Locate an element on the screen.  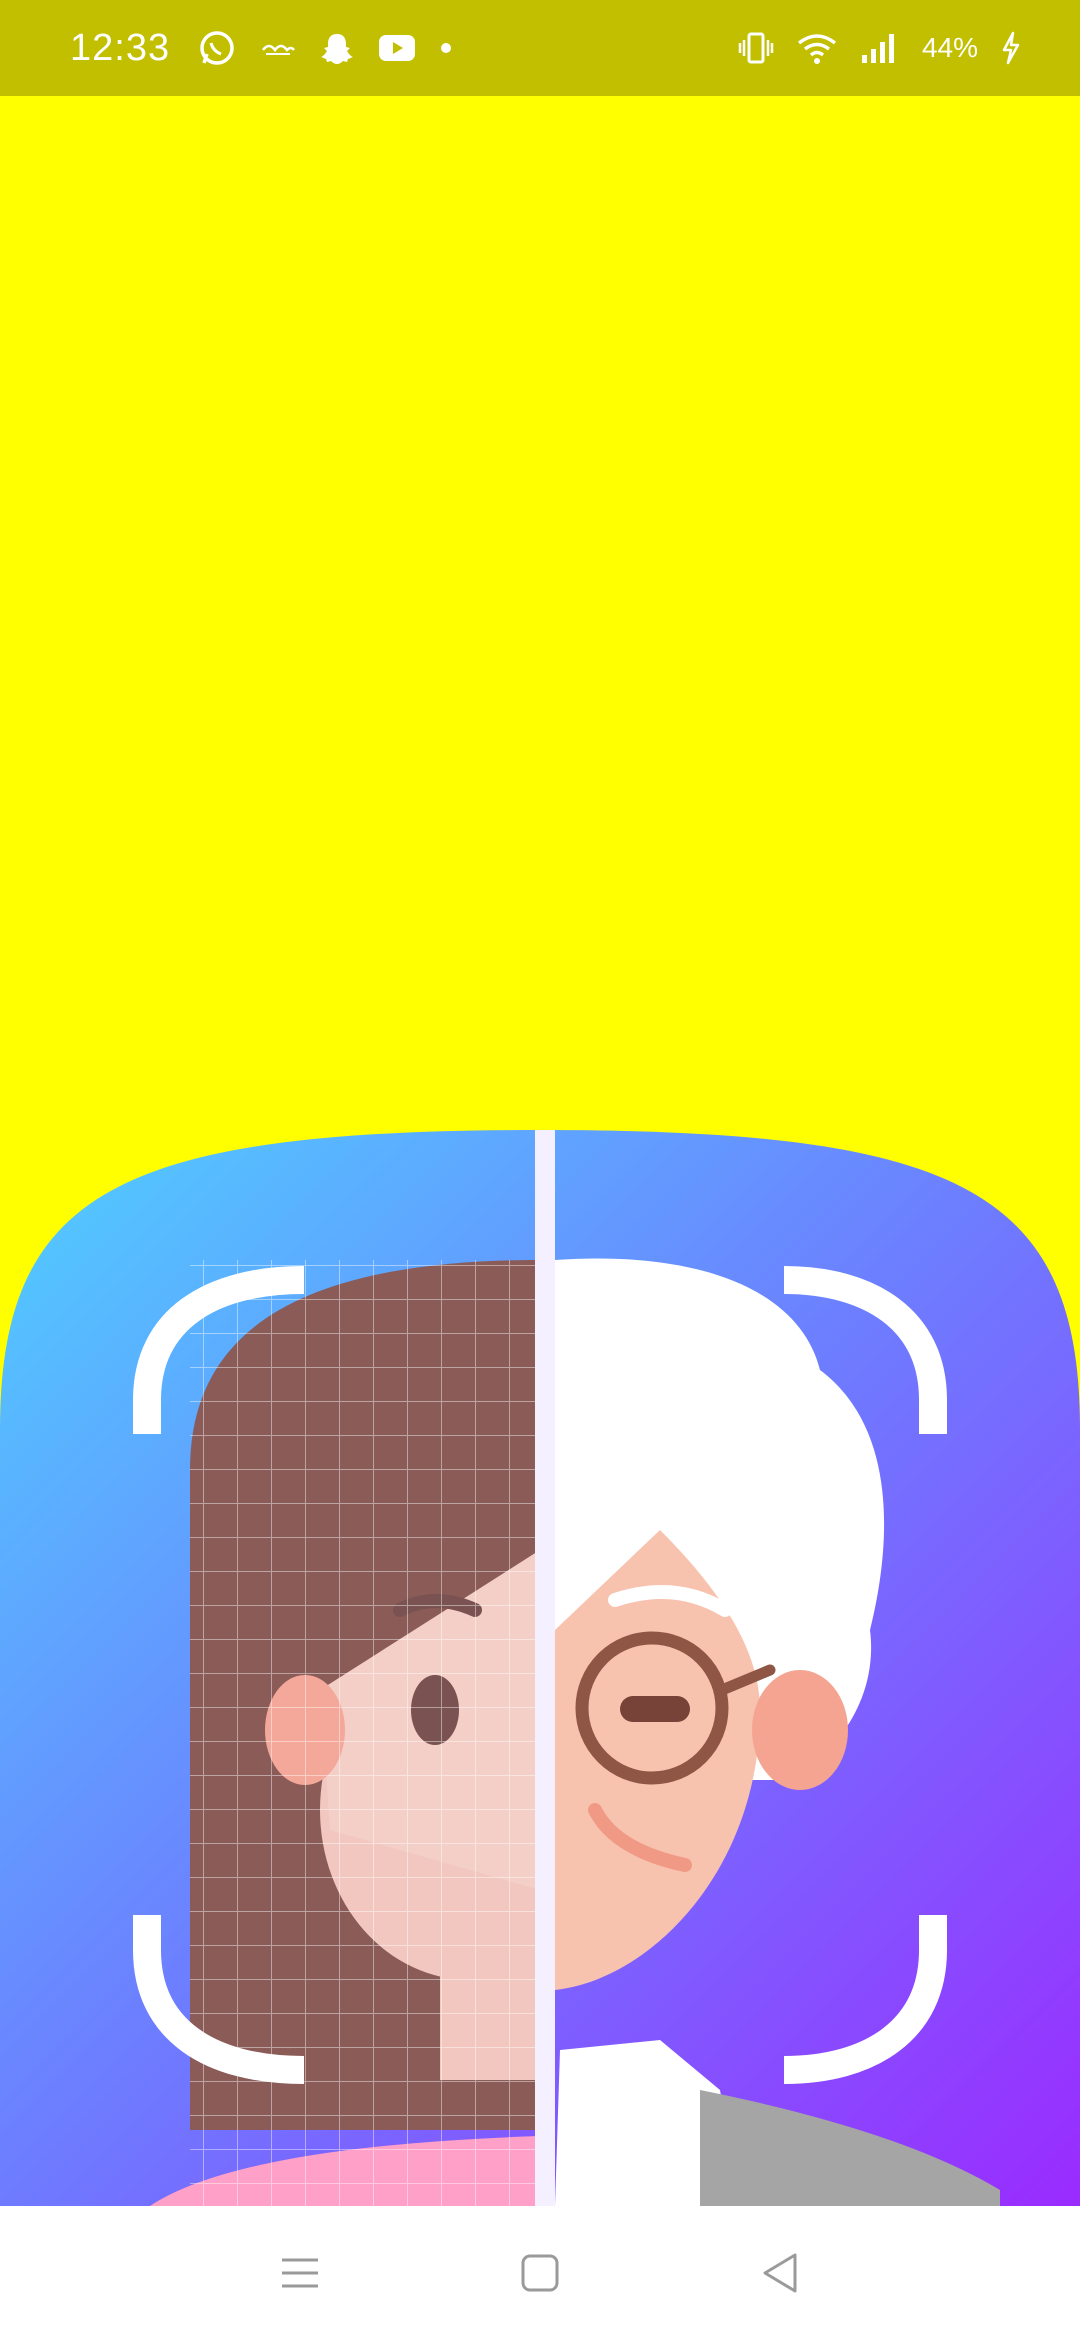
dot-icon is located at coordinates (446, 48).